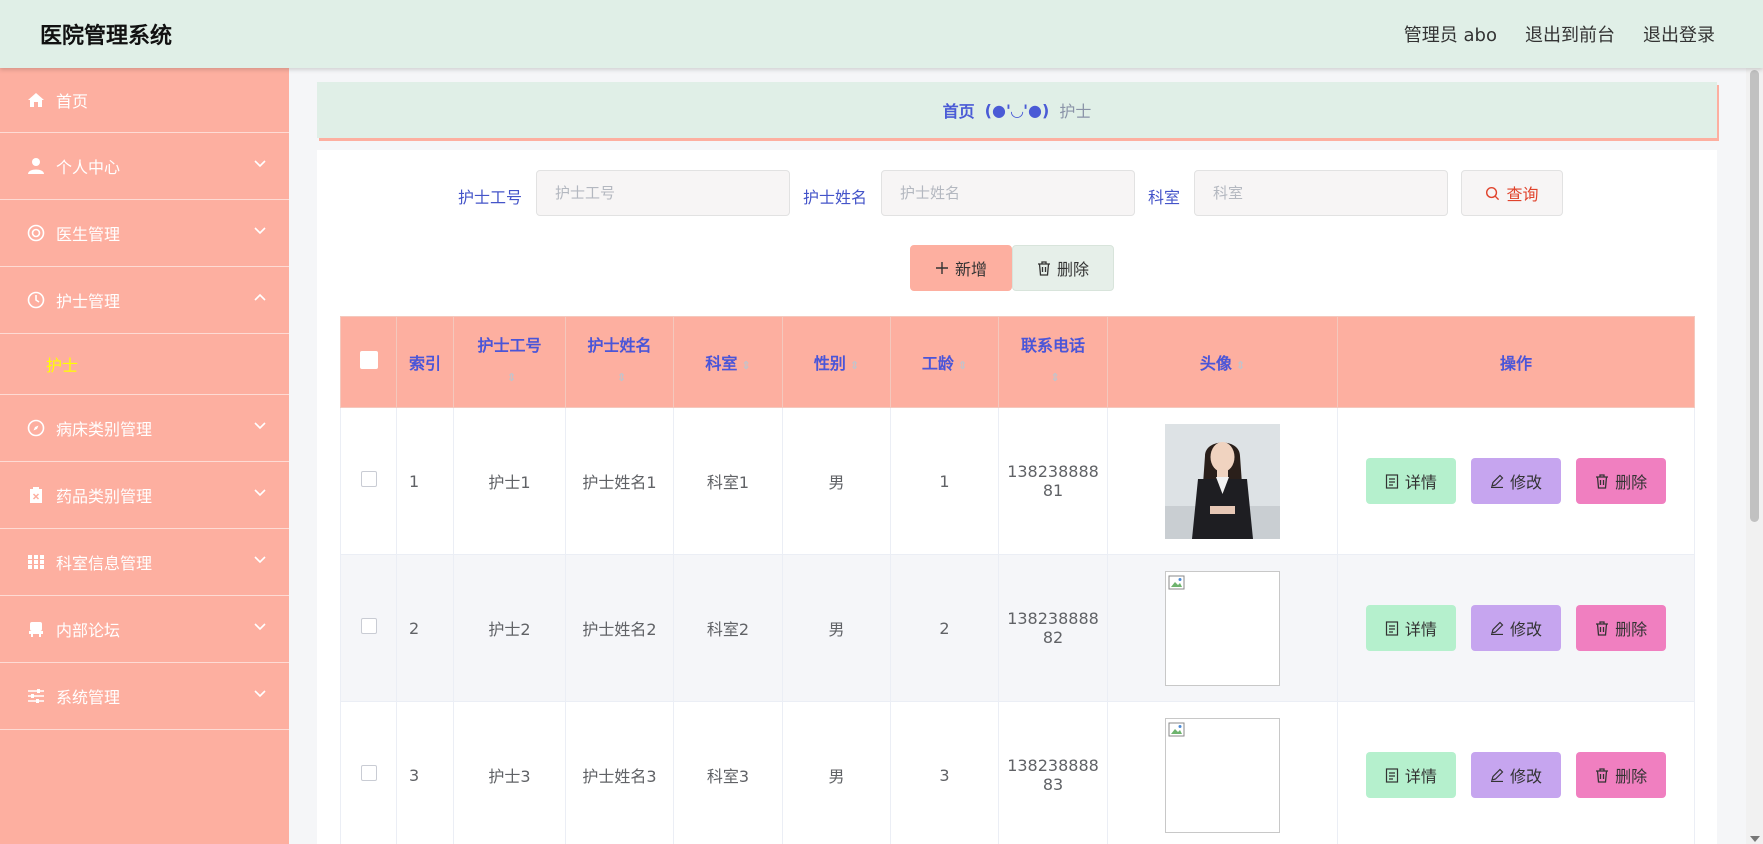 Image resolution: width=1763 pixels, height=844 pixels. What do you see at coordinates (490, 197) in the screenshot?
I see `nurse-no-label: 护士工号` at bounding box center [490, 197].